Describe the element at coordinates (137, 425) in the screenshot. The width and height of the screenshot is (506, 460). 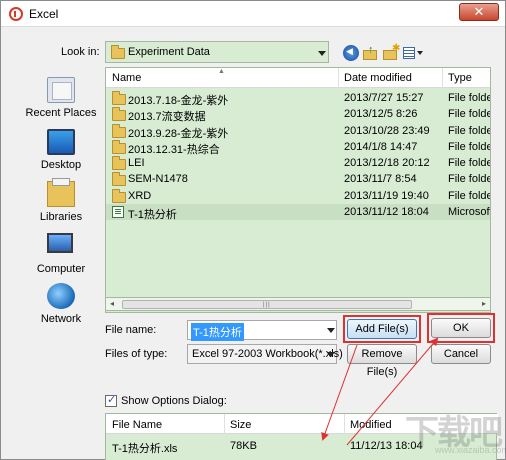
I see `column-header-file-name: File Name` at that location.